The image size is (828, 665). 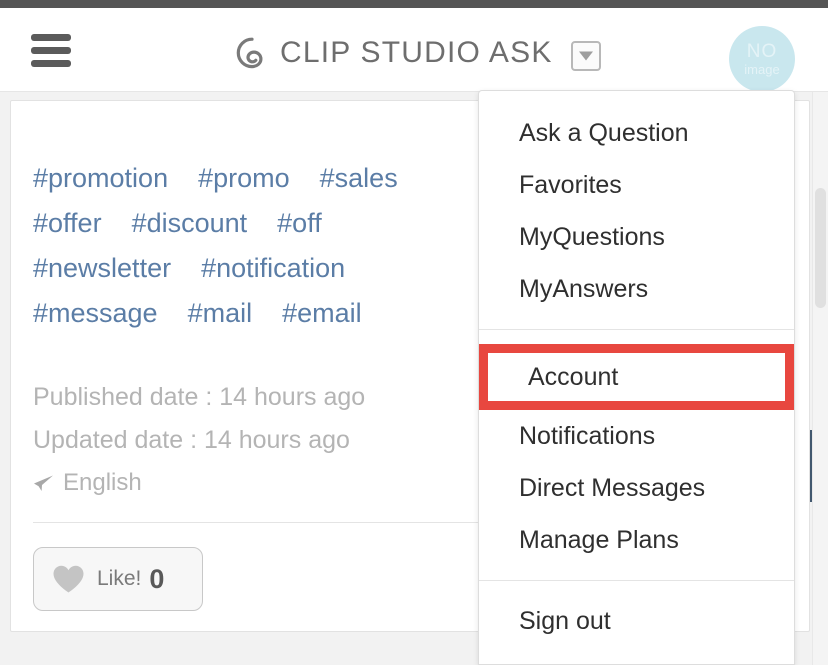 I want to click on menu-item-myquestions: MyQuestions, so click(x=636, y=237).